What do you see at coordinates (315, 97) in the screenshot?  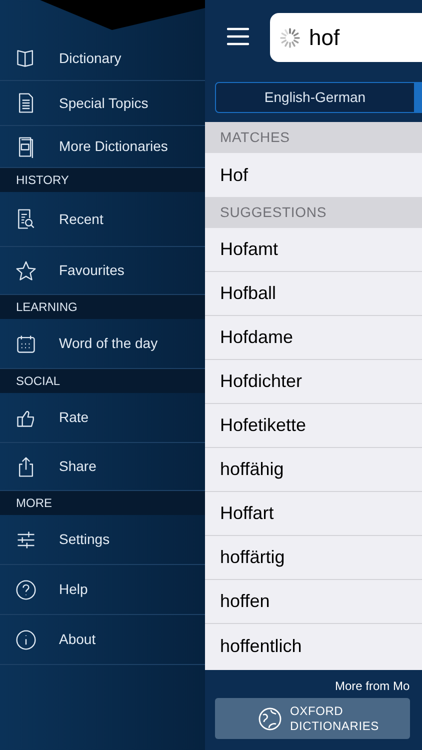 I see `language-tab: English-German` at bounding box center [315, 97].